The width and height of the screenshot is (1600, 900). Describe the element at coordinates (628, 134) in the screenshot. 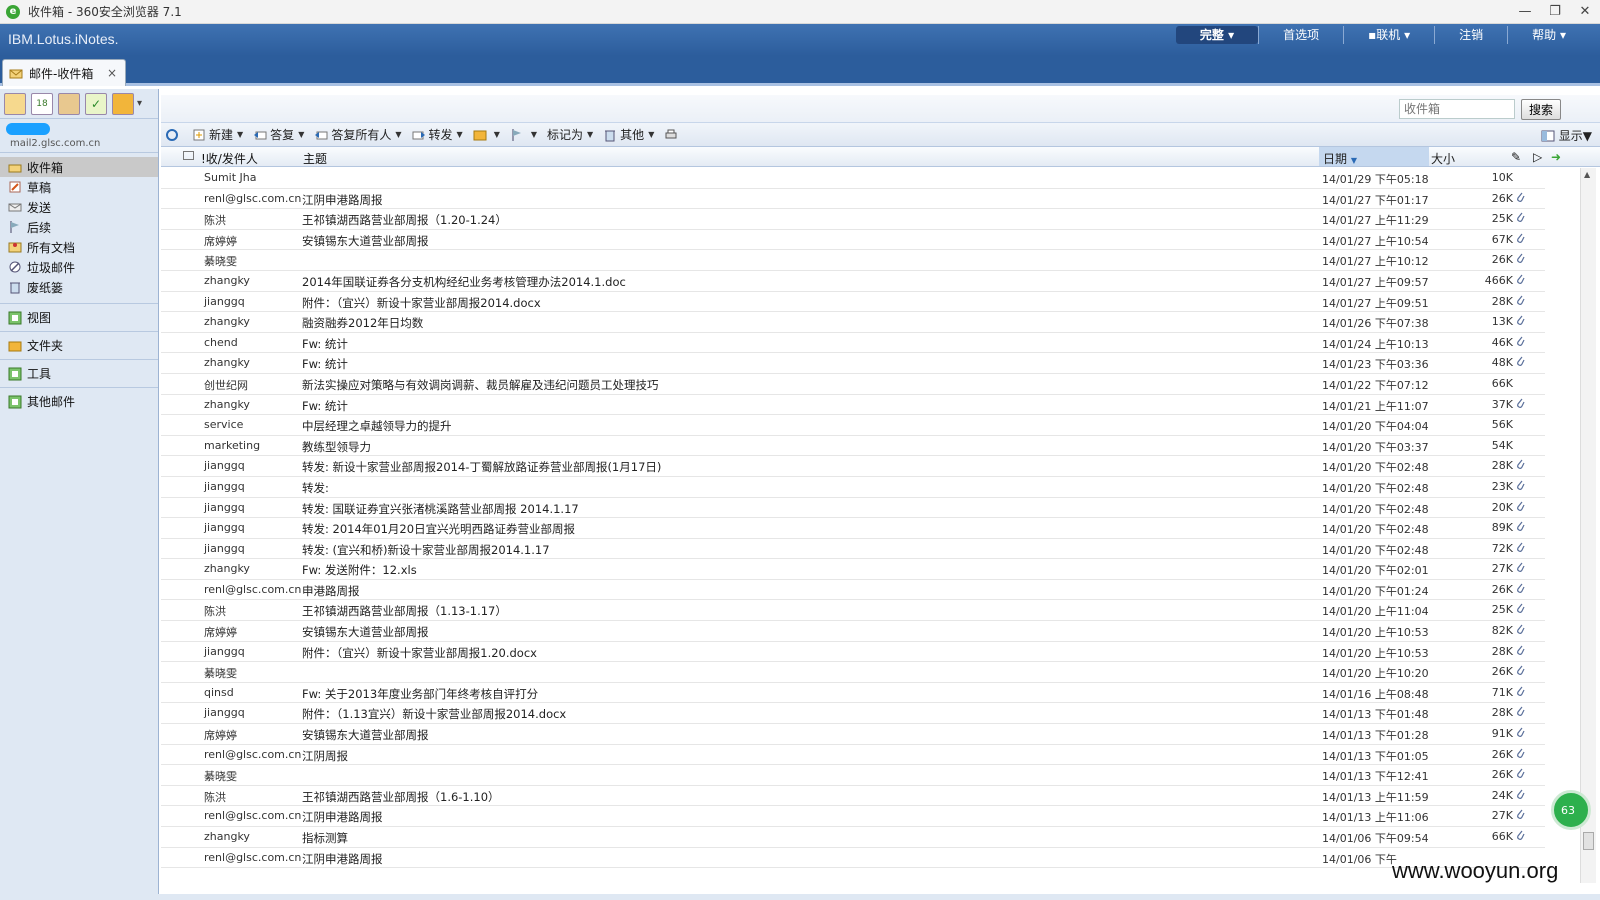

I see `other-button: 其他 ▼` at that location.